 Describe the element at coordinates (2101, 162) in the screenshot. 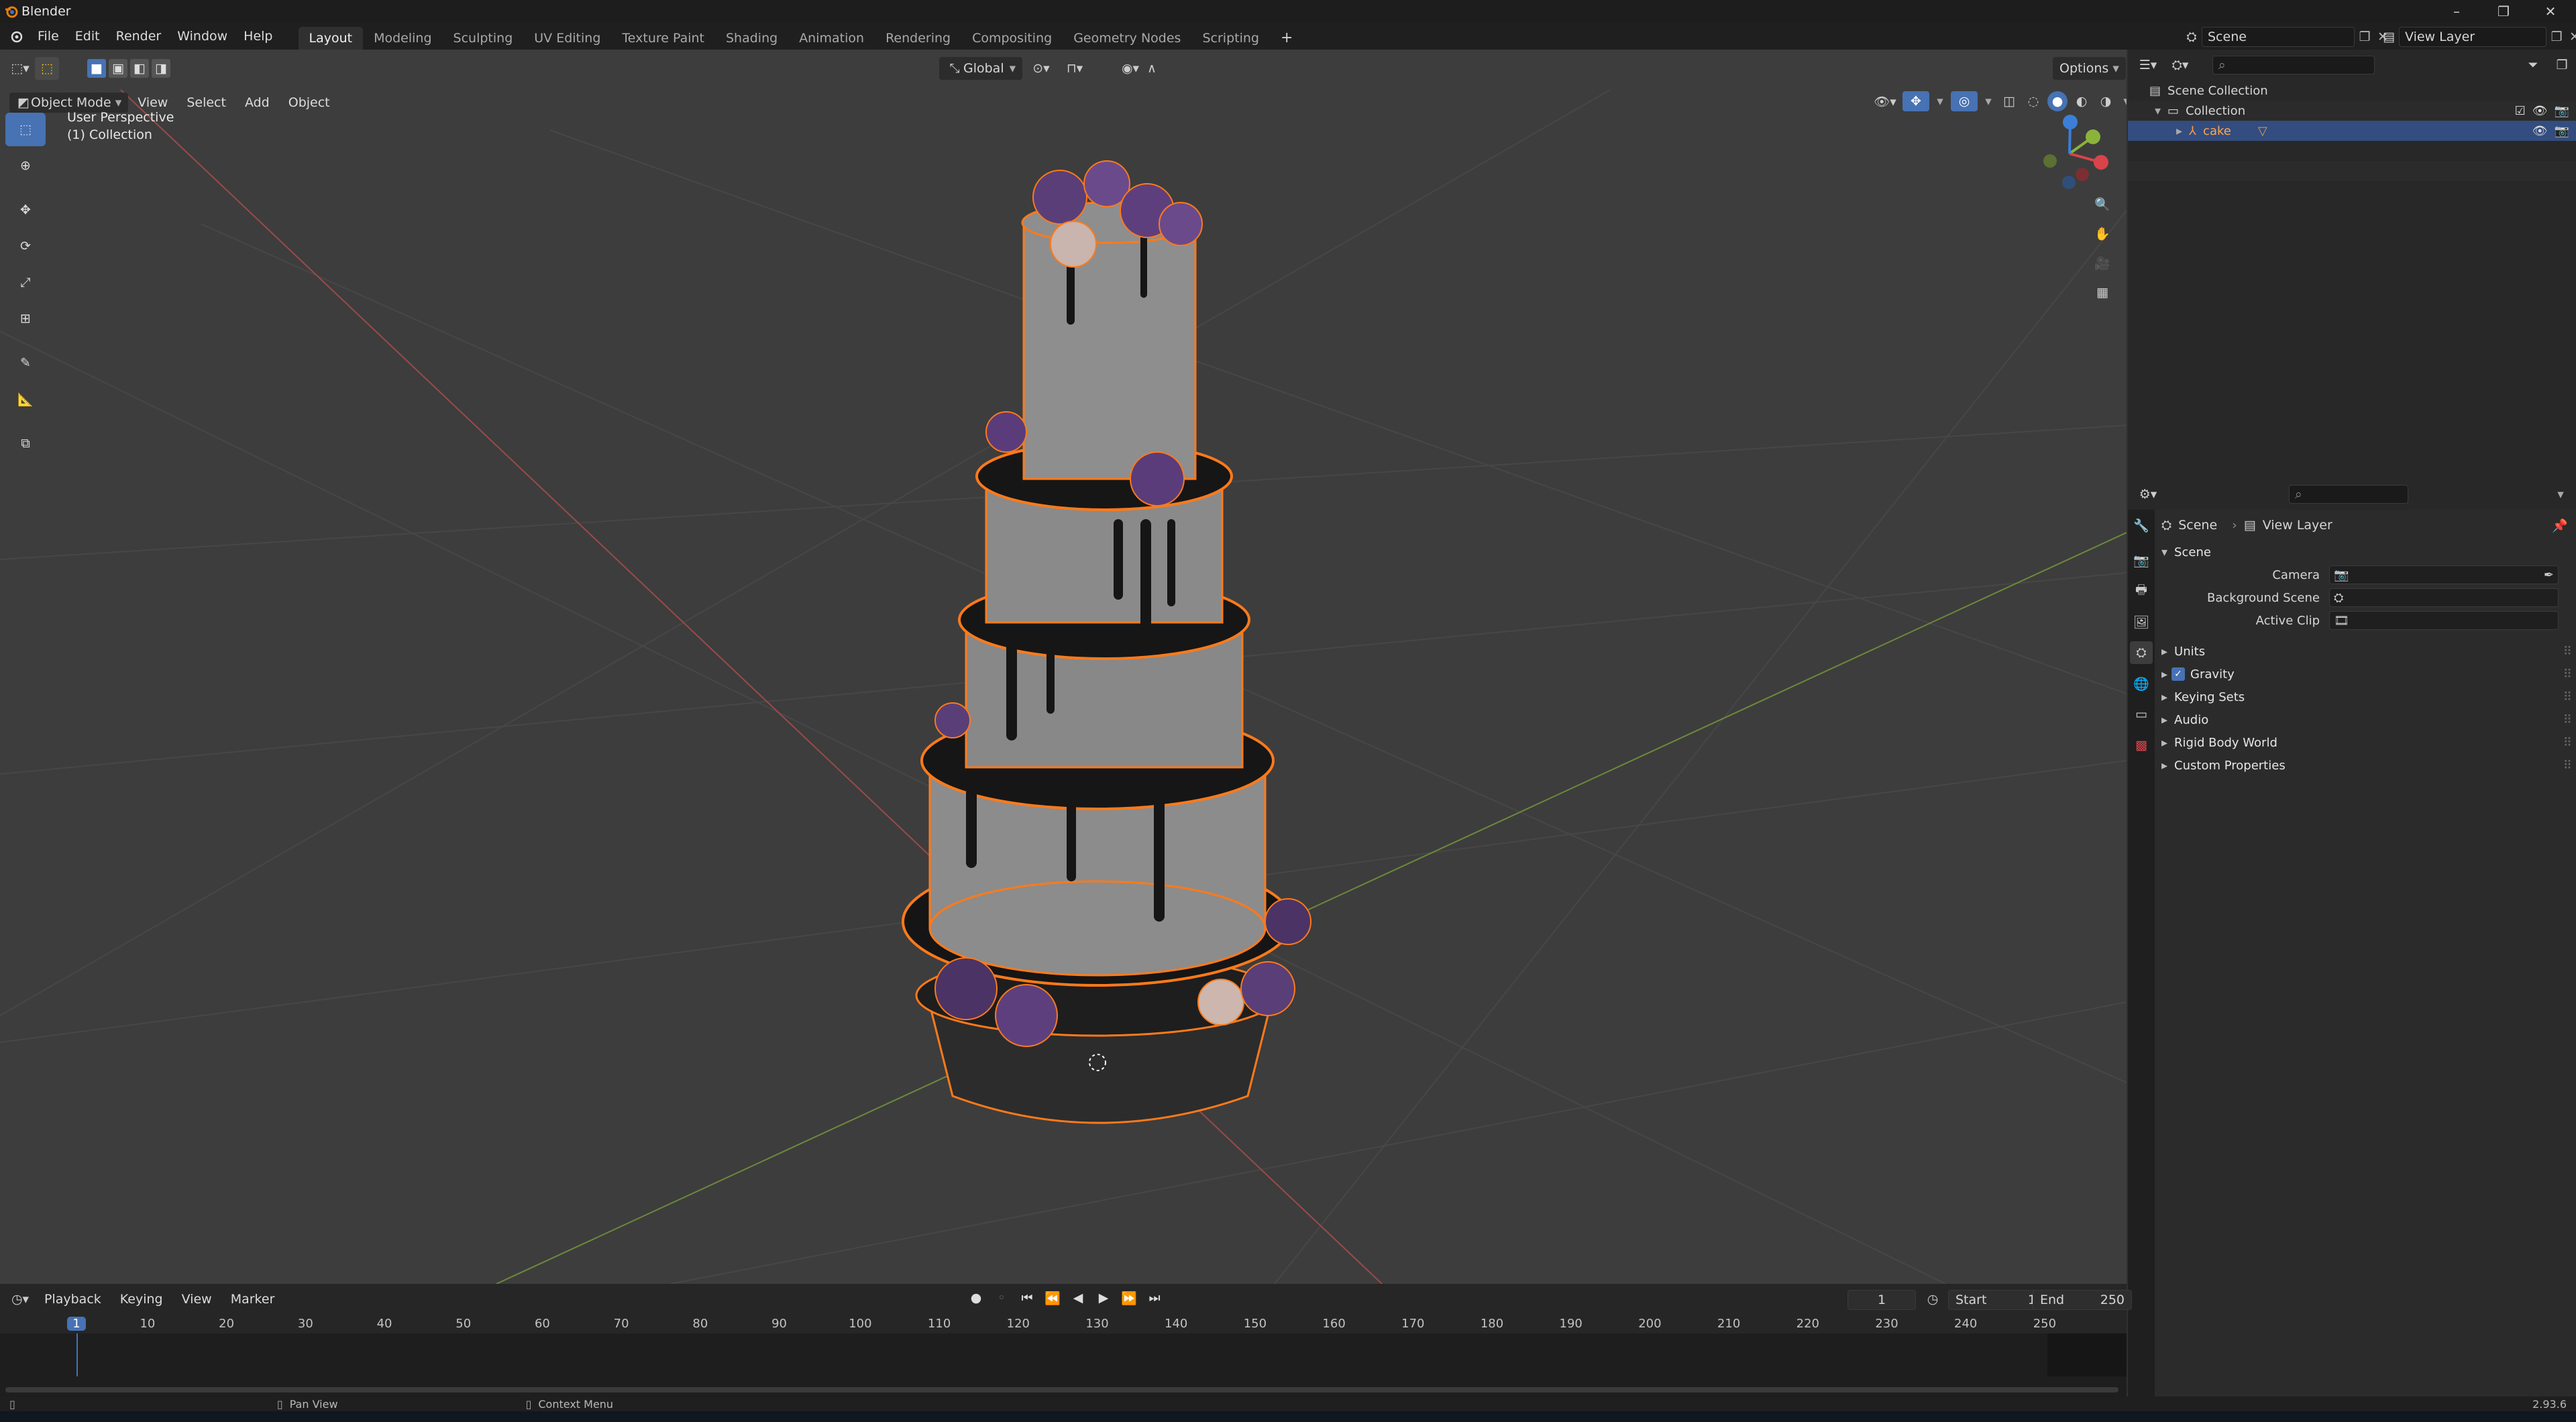

I see `x-axis-icon` at that location.